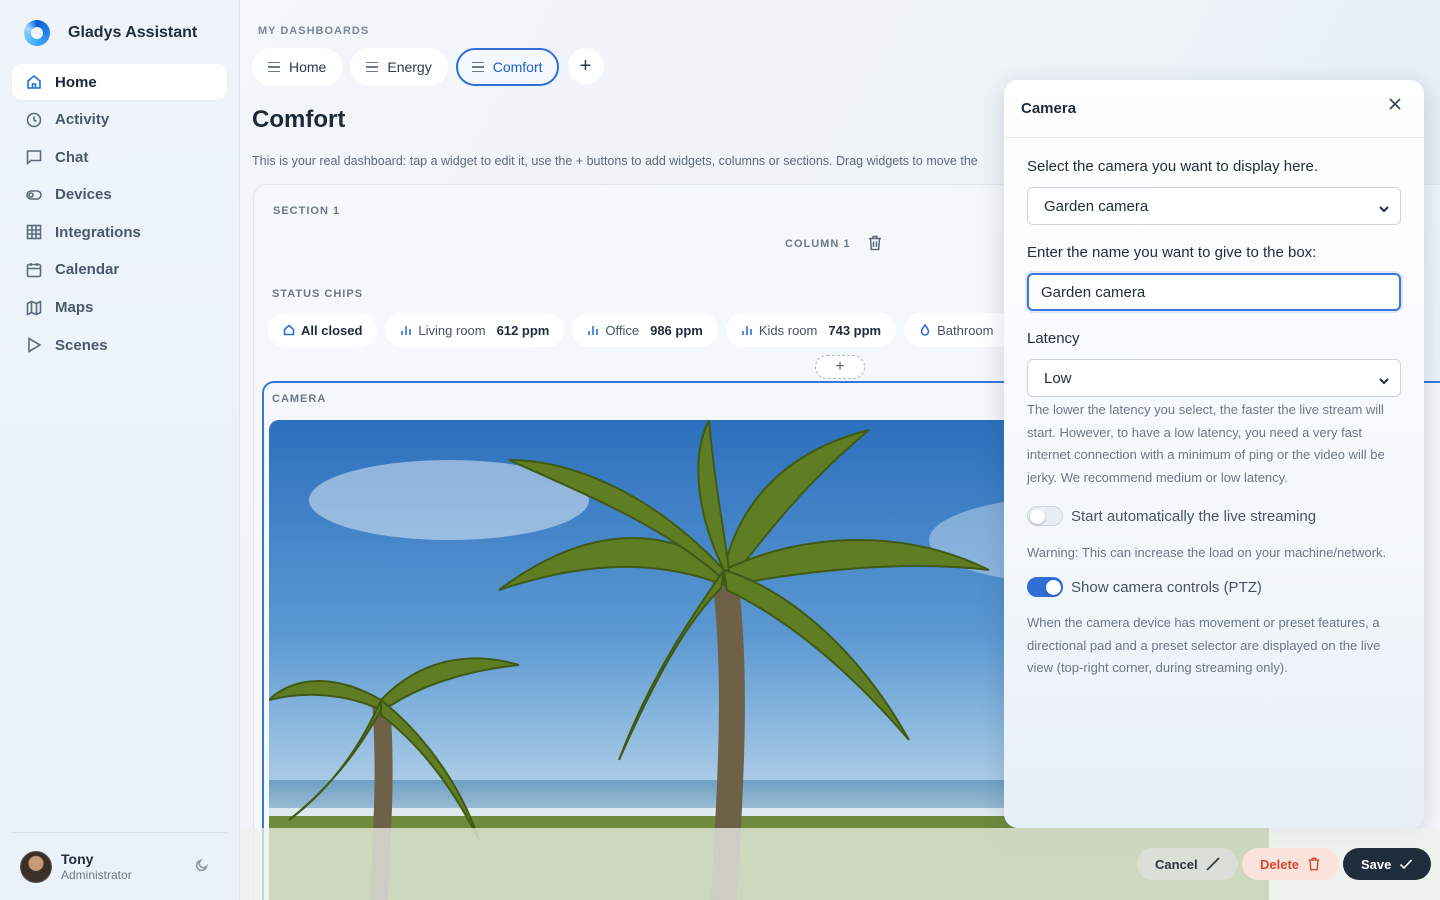 The height and width of the screenshot is (900, 1440). Describe the element at coordinates (1194, 516) in the screenshot. I see `autostart-label: Start automatically the live streaming` at that location.